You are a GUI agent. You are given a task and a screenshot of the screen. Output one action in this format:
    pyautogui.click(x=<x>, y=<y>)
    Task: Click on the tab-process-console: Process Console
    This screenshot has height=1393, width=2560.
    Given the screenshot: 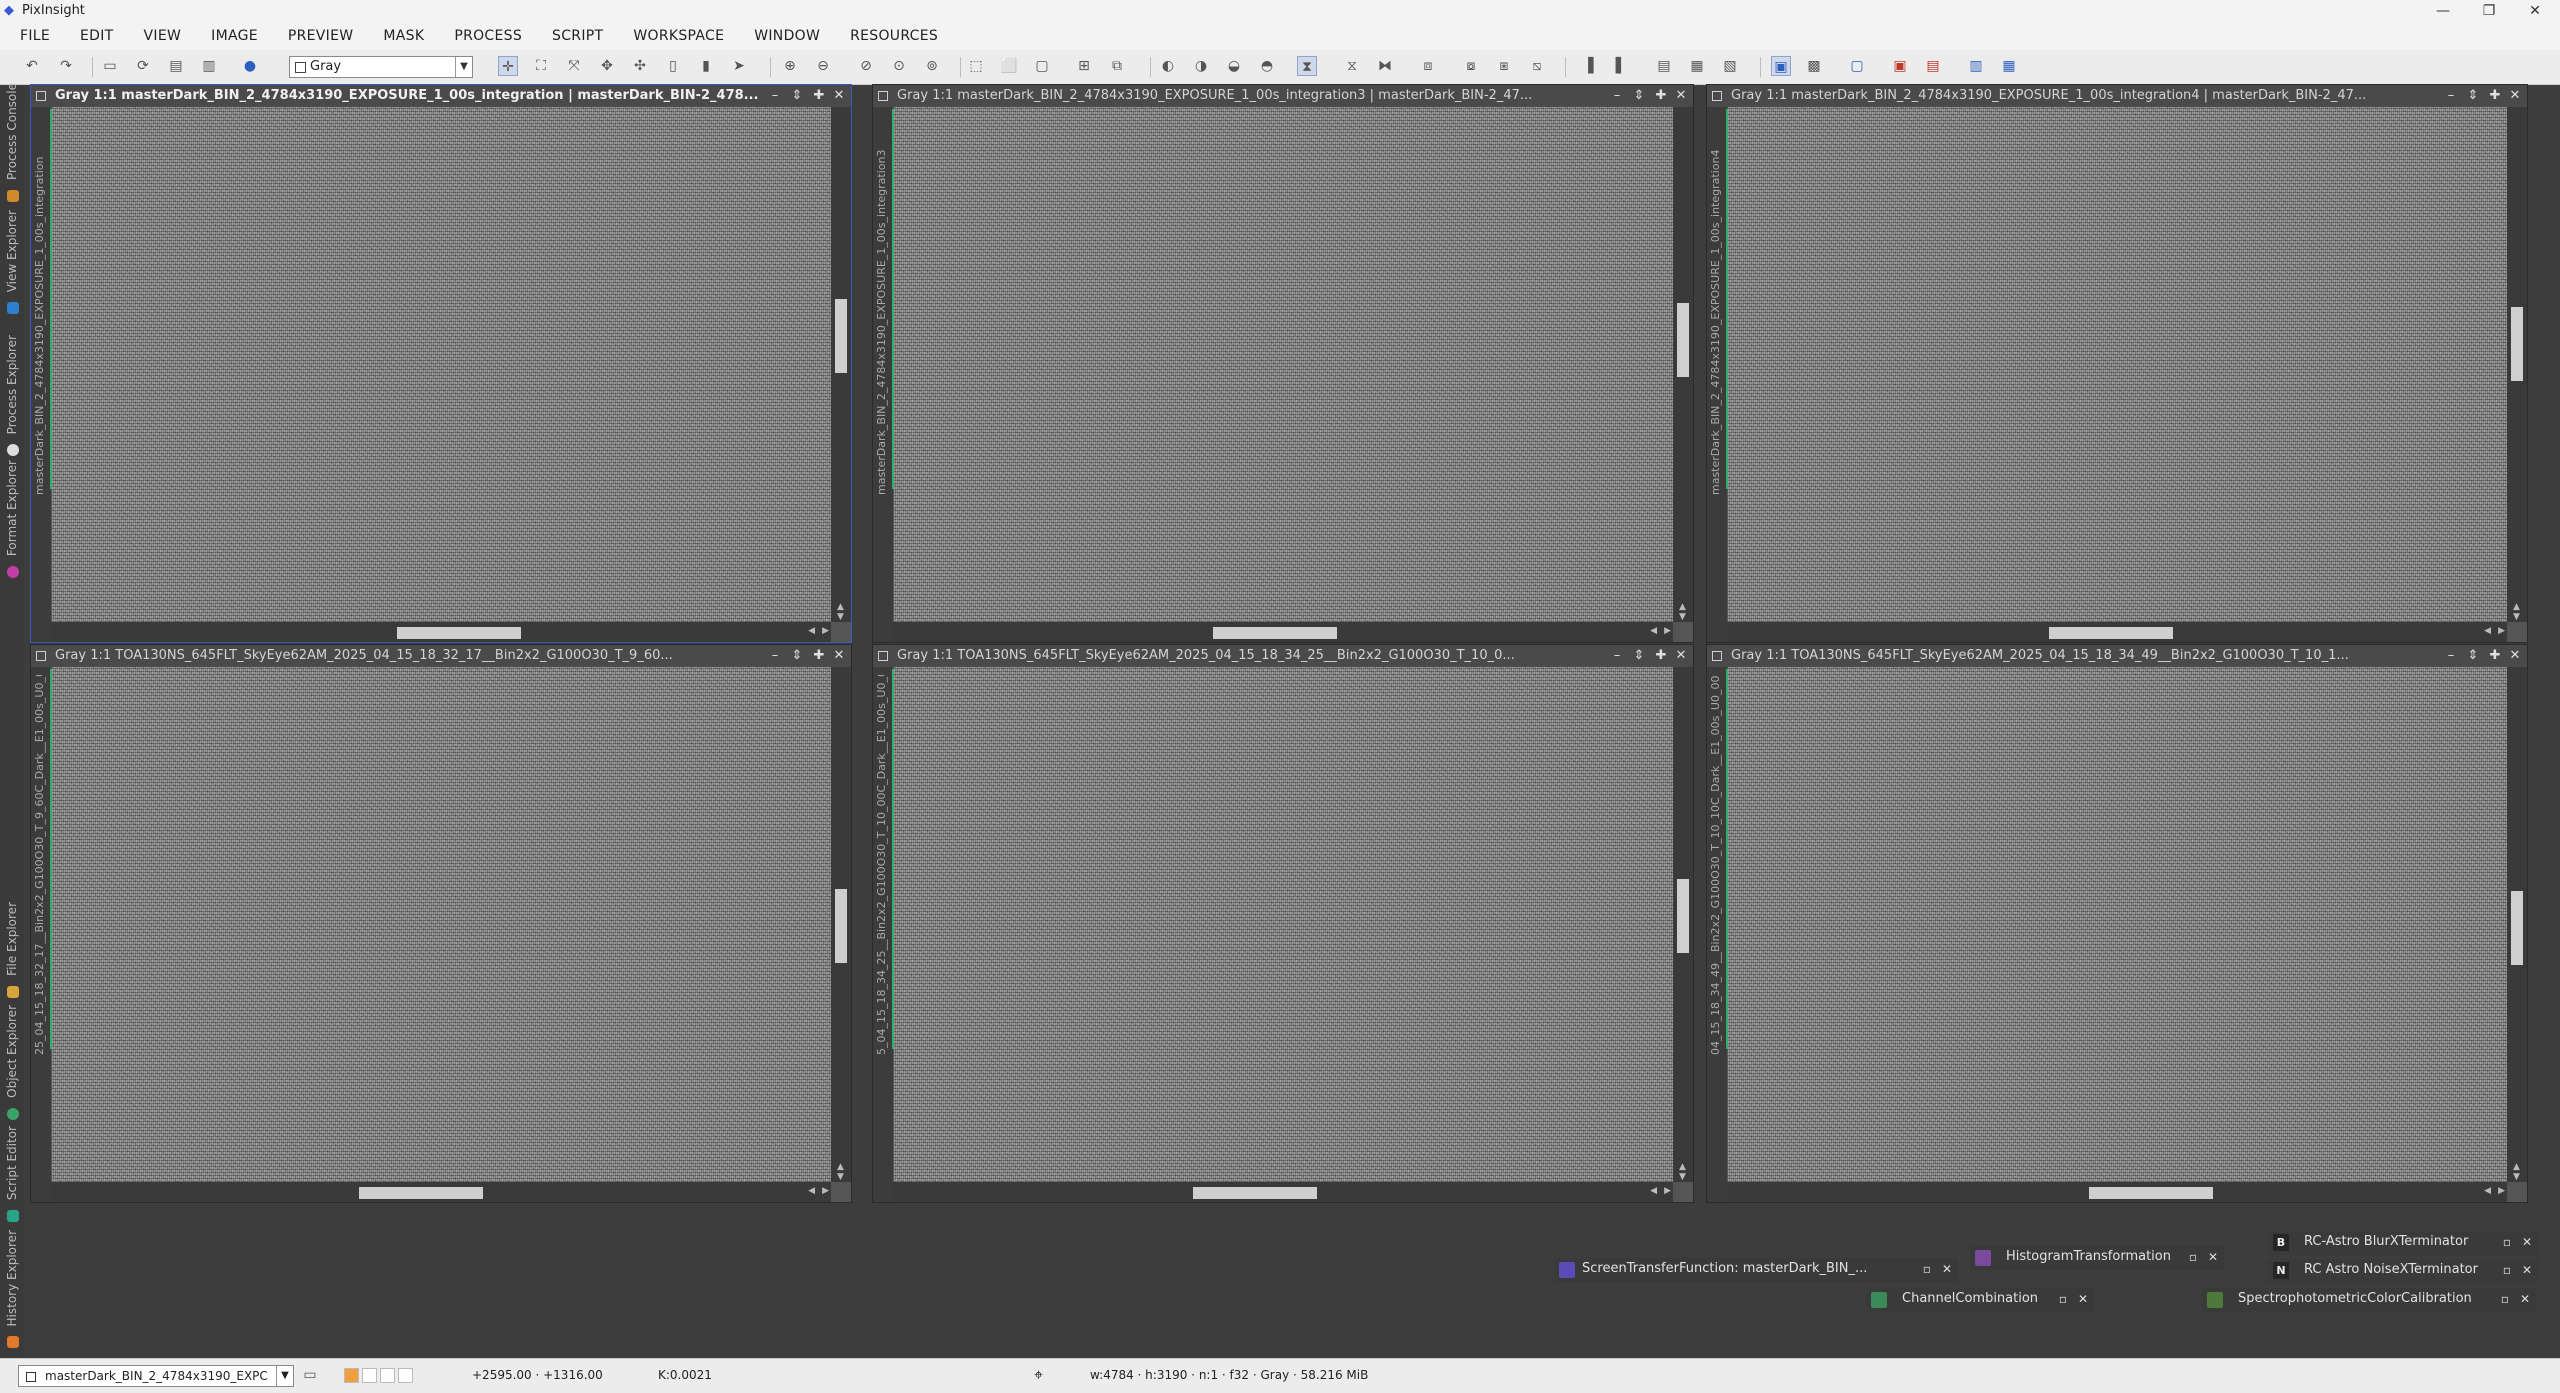 What is the action you would take?
    pyautogui.click(x=12, y=144)
    